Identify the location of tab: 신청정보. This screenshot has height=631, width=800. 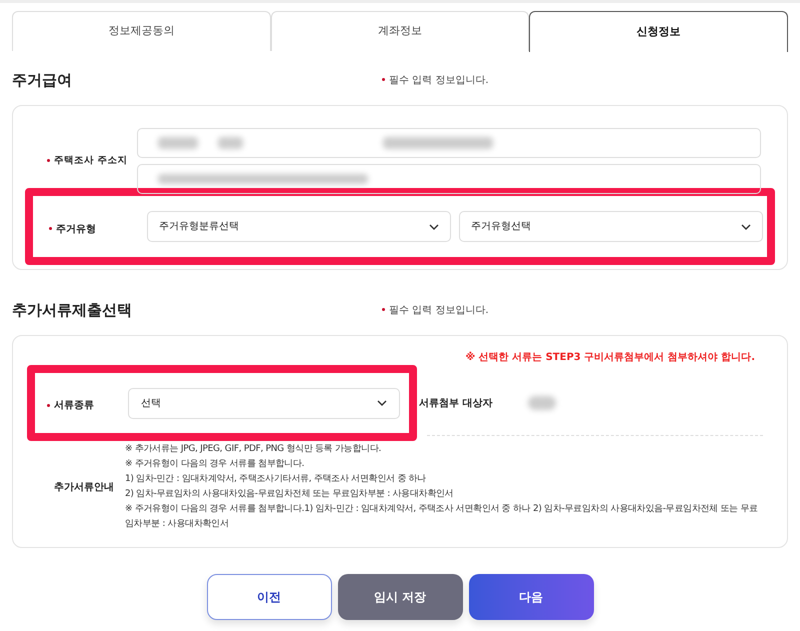
(658, 31).